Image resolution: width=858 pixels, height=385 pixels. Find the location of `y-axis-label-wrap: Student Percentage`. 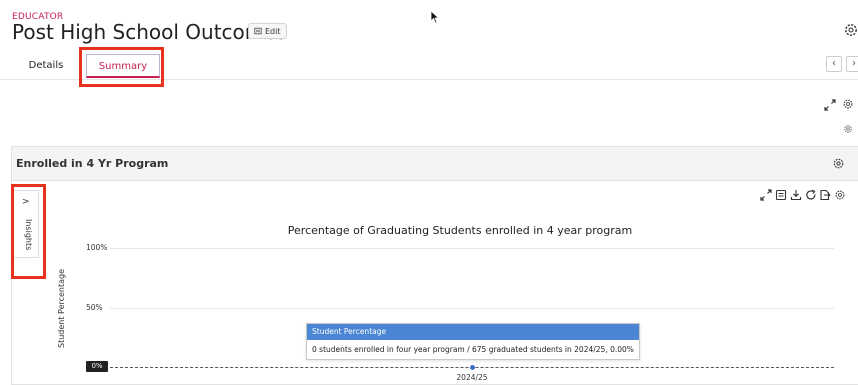

y-axis-label-wrap: Student Percentage is located at coordinates (62, 298).